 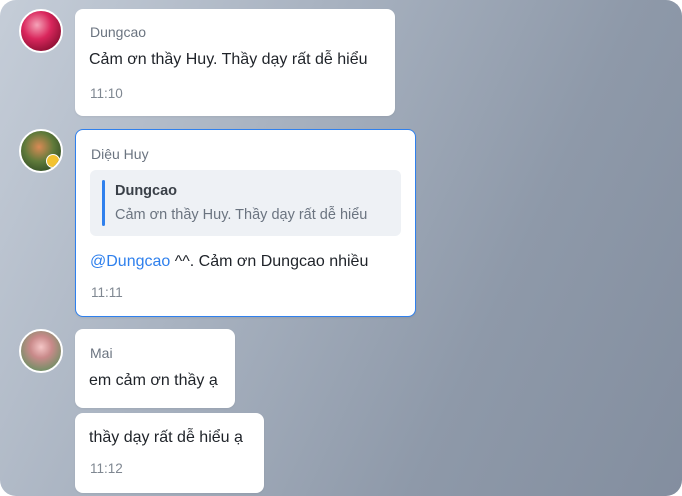 I want to click on status-badge, so click(x=53, y=161).